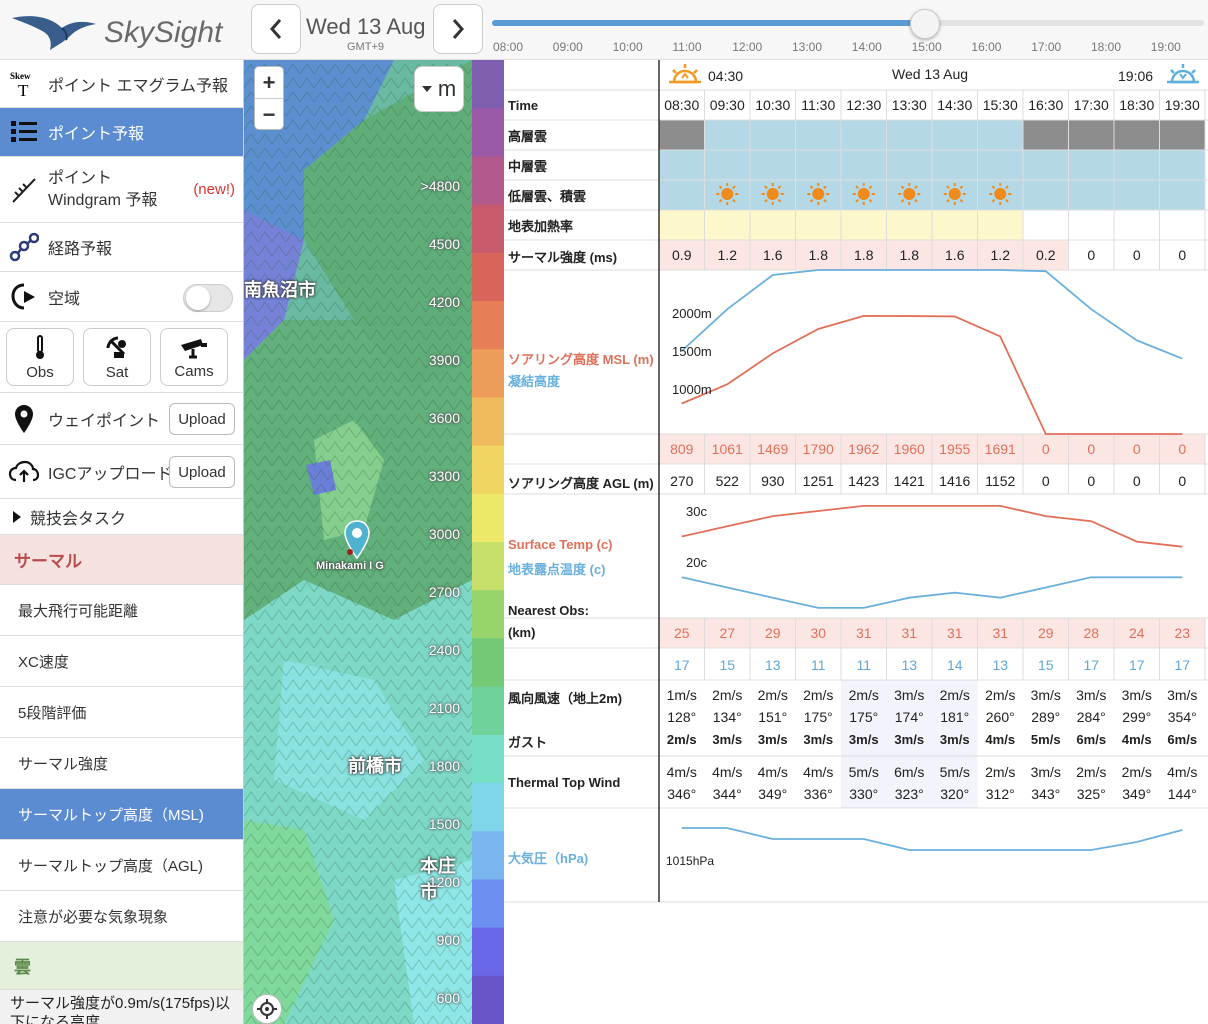 The height and width of the screenshot is (1024, 1208). I want to click on cloud-section-header: 雲, so click(121, 966).